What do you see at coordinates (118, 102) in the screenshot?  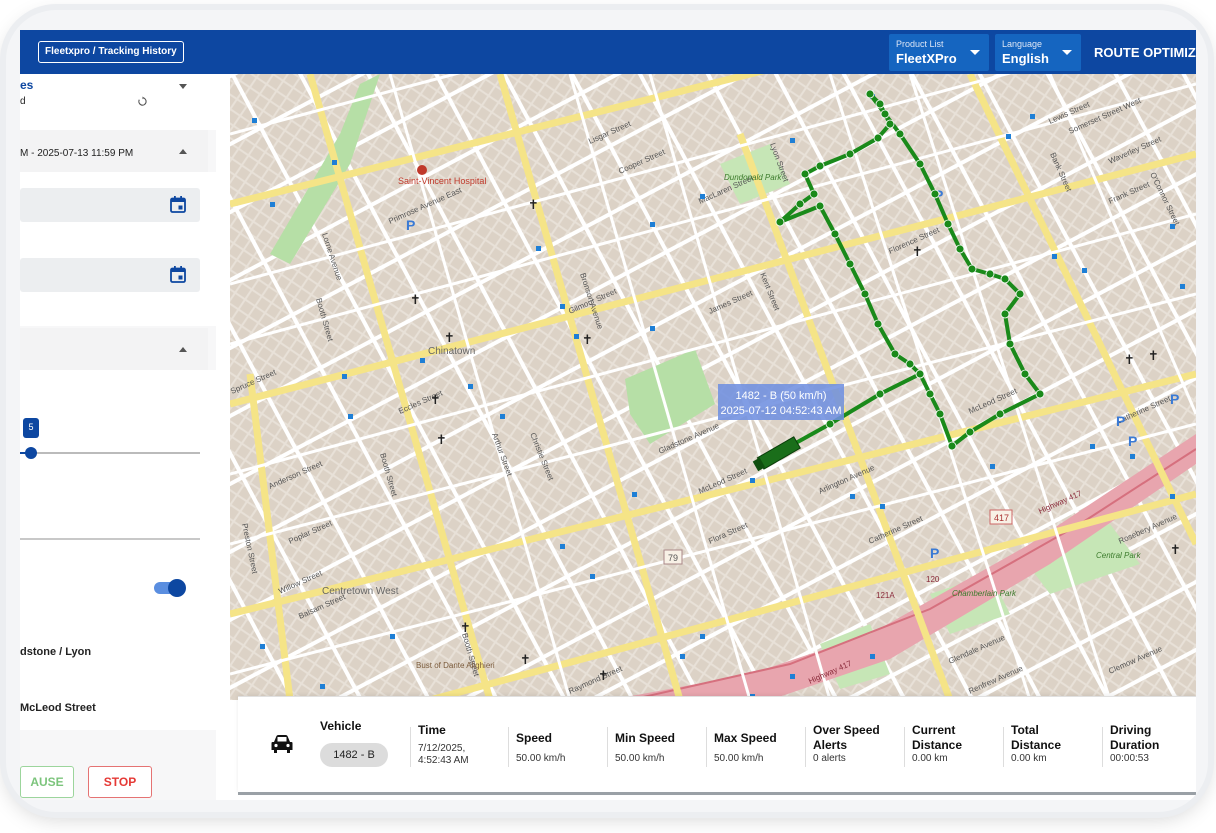 I see `vehicle-section: es d` at bounding box center [118, 102].